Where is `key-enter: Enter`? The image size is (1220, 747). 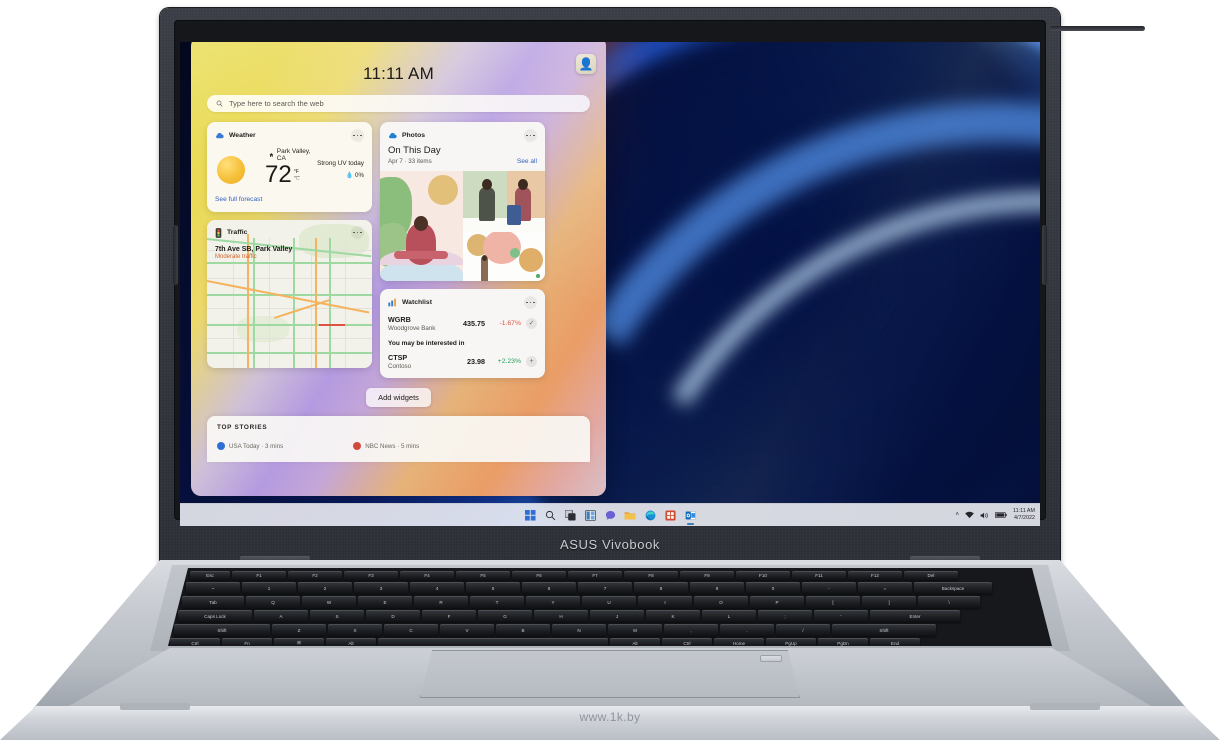 key-enter: Enter is located at coordinates (915, 616).